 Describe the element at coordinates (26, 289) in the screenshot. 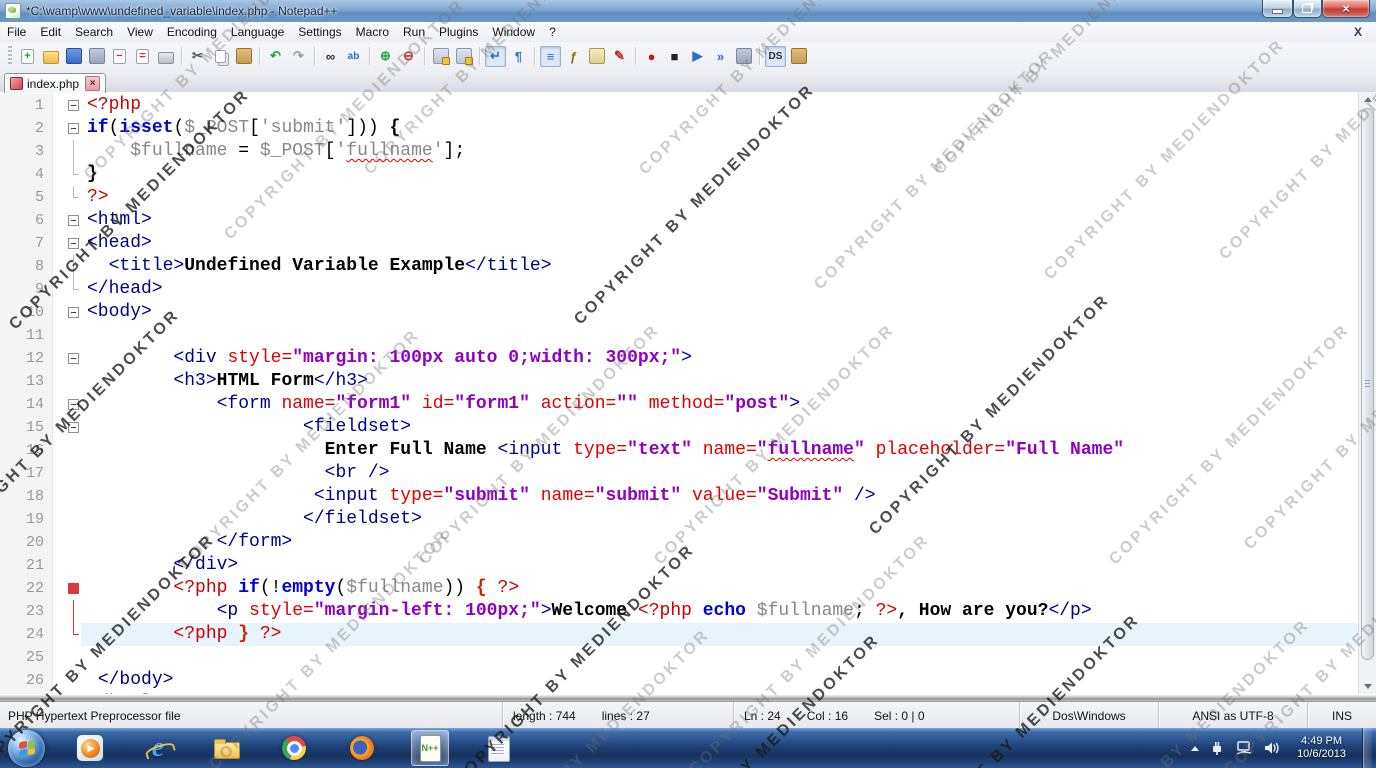

I see `line-number: 9` at that location.